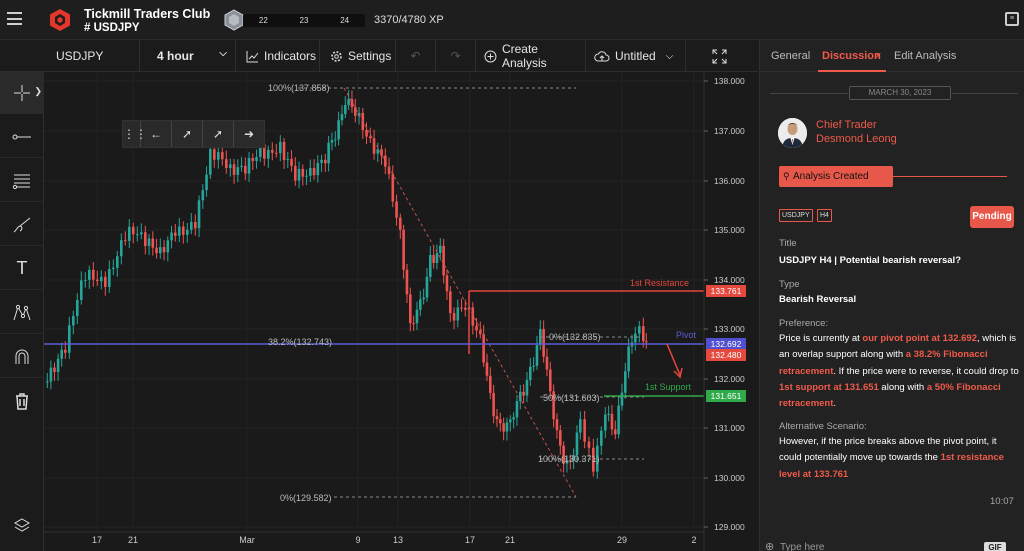  What do you see at coordinates (995, 546) in the screenshot?
I see `gif-button: GIF` at bounding box center [995, 546].